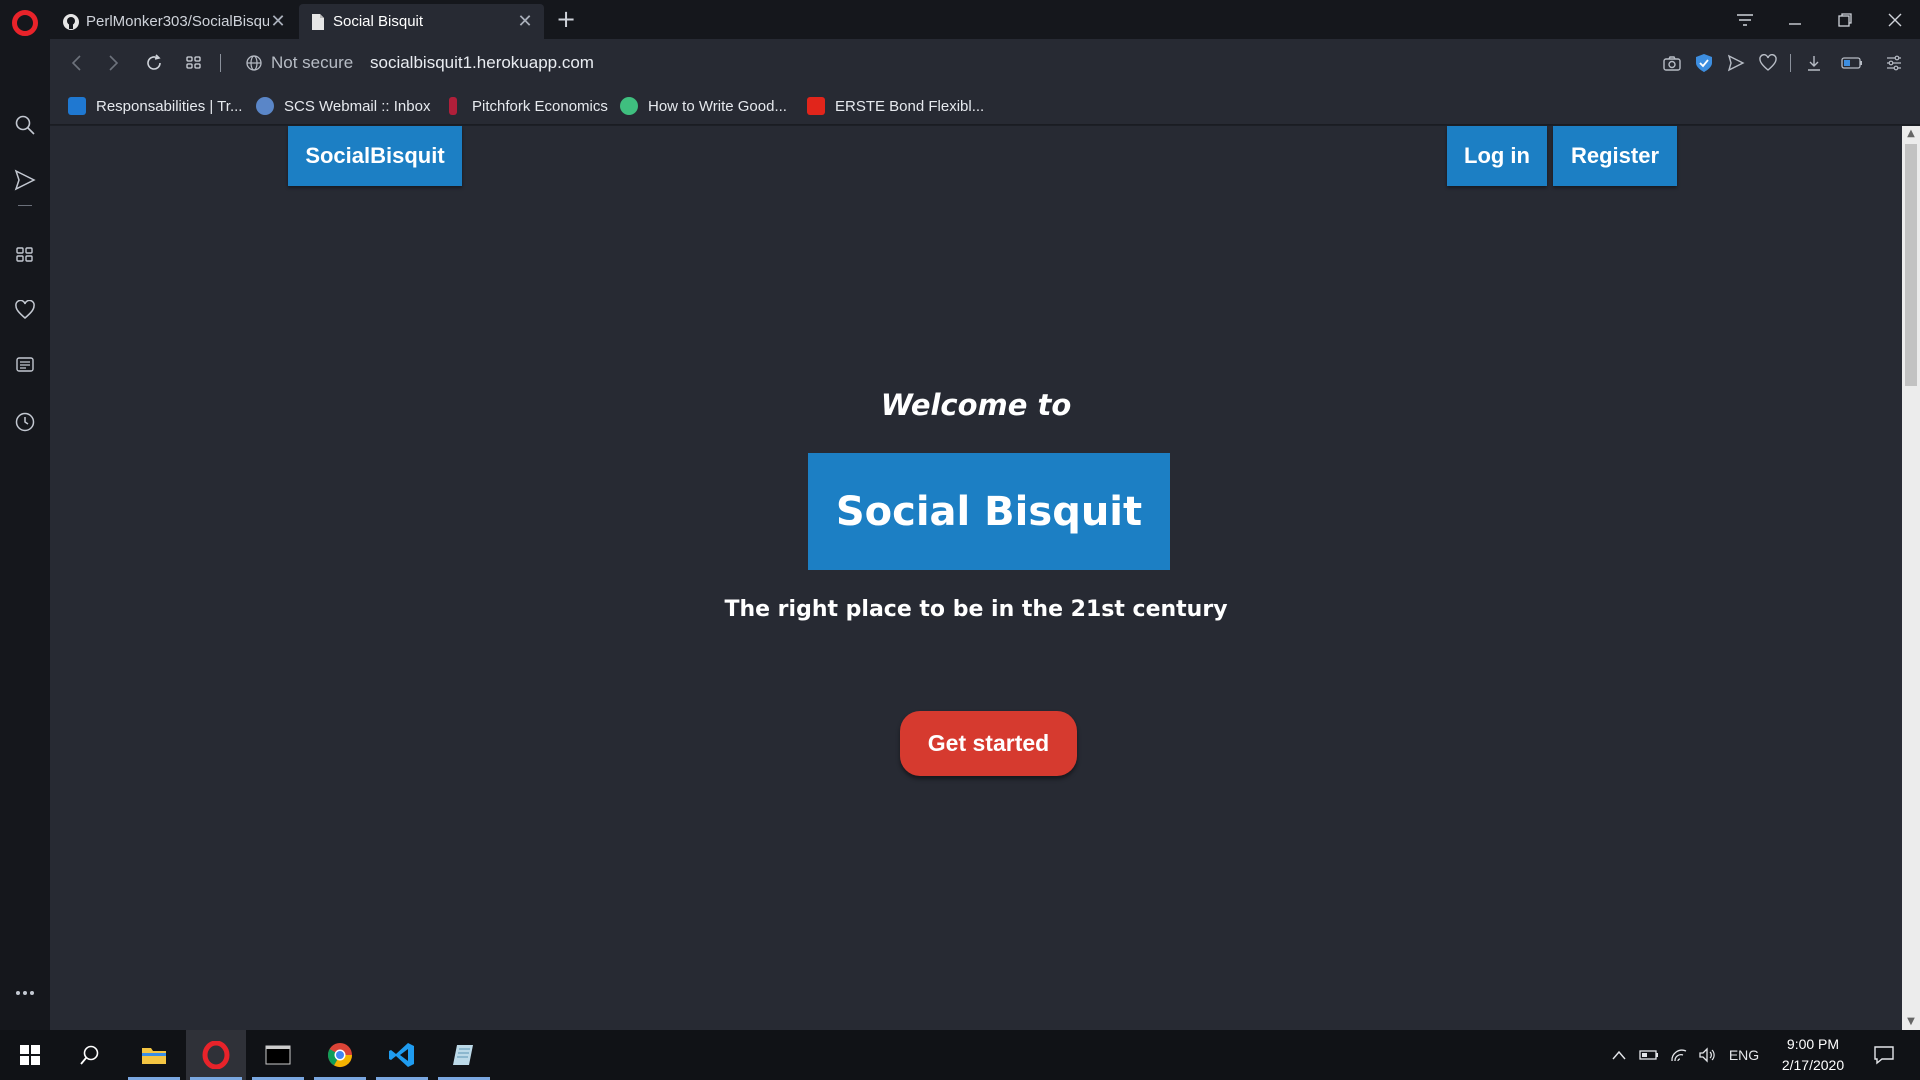  I want to click on volume-icon, so click(1707, 1055).